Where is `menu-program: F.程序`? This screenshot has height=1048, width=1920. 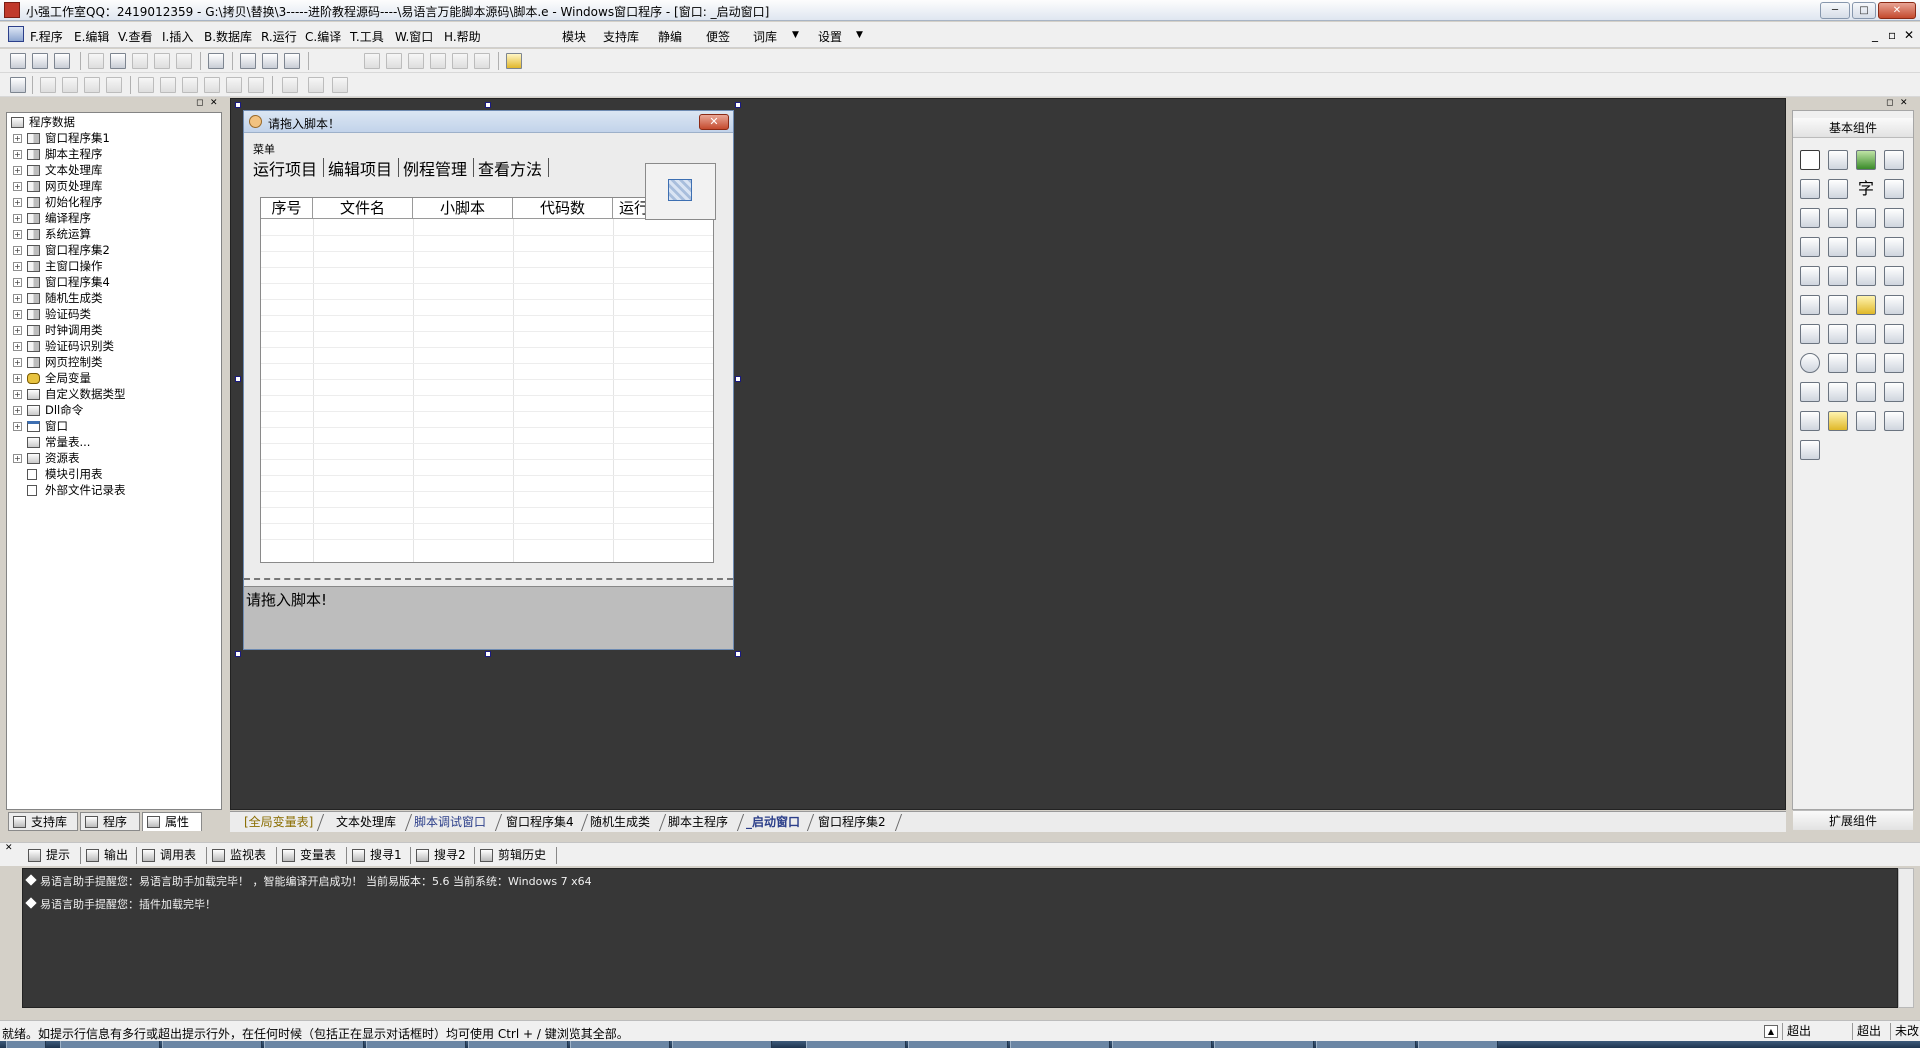
menu-program: F.程序 is located at coordinates (46, 36).